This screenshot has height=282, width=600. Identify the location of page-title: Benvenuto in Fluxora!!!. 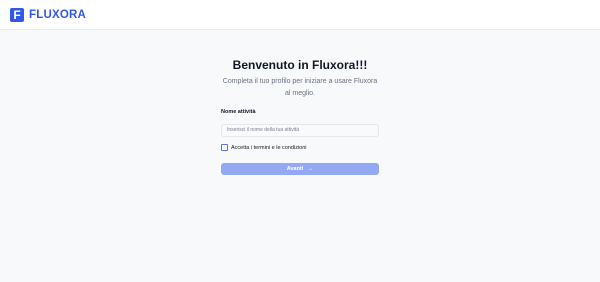
(300, 65).